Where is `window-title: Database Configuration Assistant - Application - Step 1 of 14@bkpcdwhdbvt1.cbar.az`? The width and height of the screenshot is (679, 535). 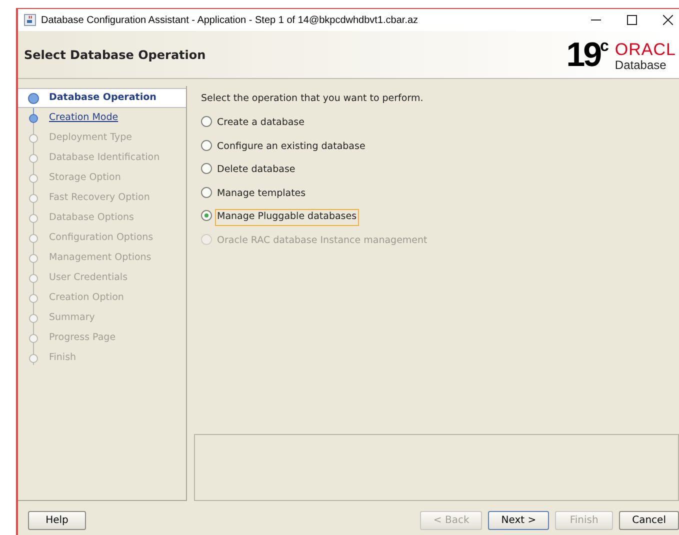
window-title: Database Configuration Assistant - Application - Step 1 of 14@bkpcdwhdbvt1.cbar.az is located at coordinates (229, 21).